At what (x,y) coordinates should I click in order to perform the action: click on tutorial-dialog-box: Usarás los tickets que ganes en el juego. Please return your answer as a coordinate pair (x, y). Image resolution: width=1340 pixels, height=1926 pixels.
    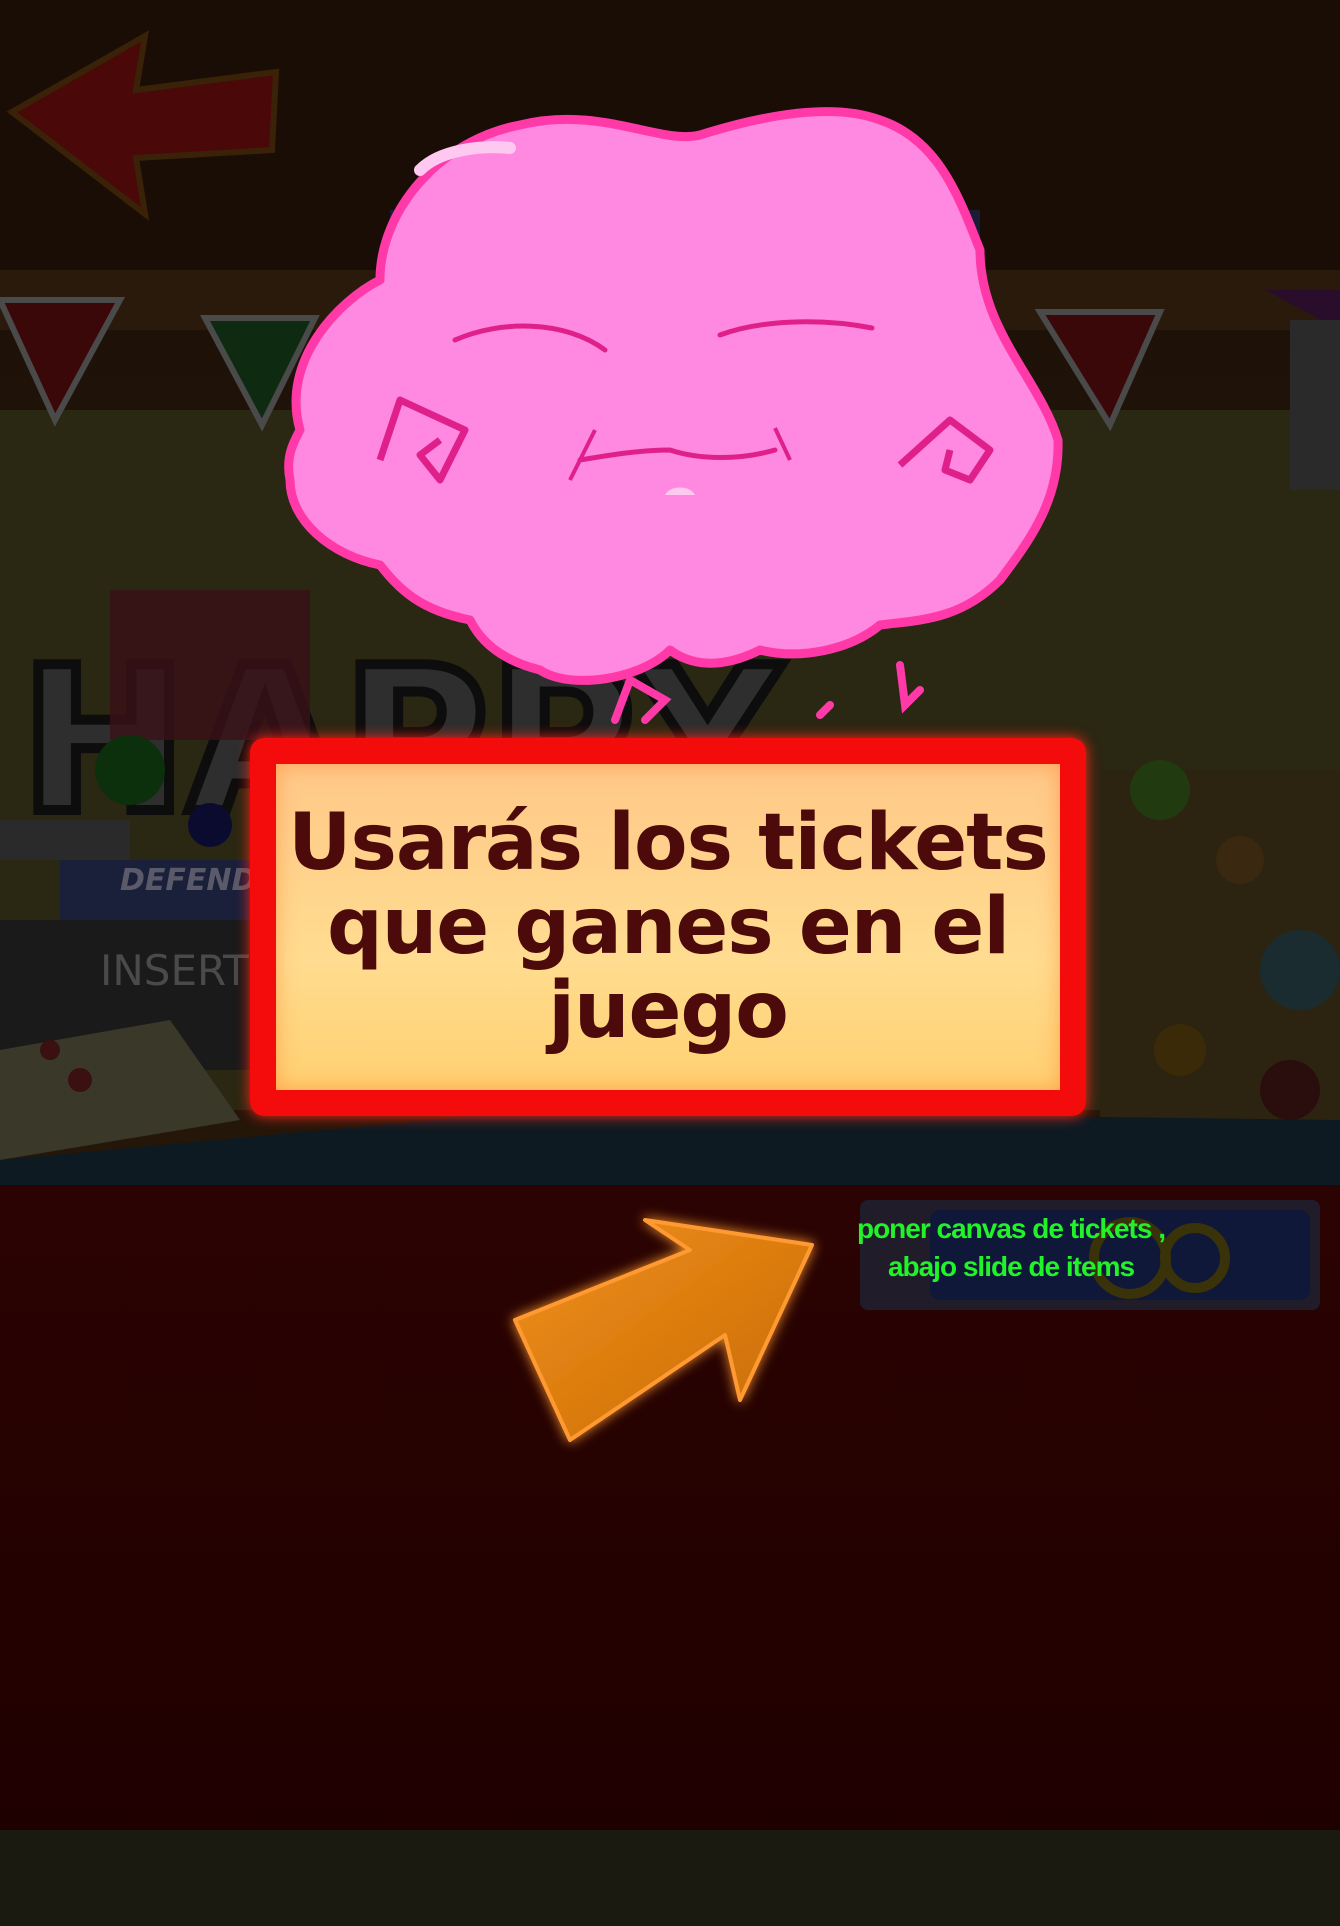
    Looking at the image, I should click on (668, 927).